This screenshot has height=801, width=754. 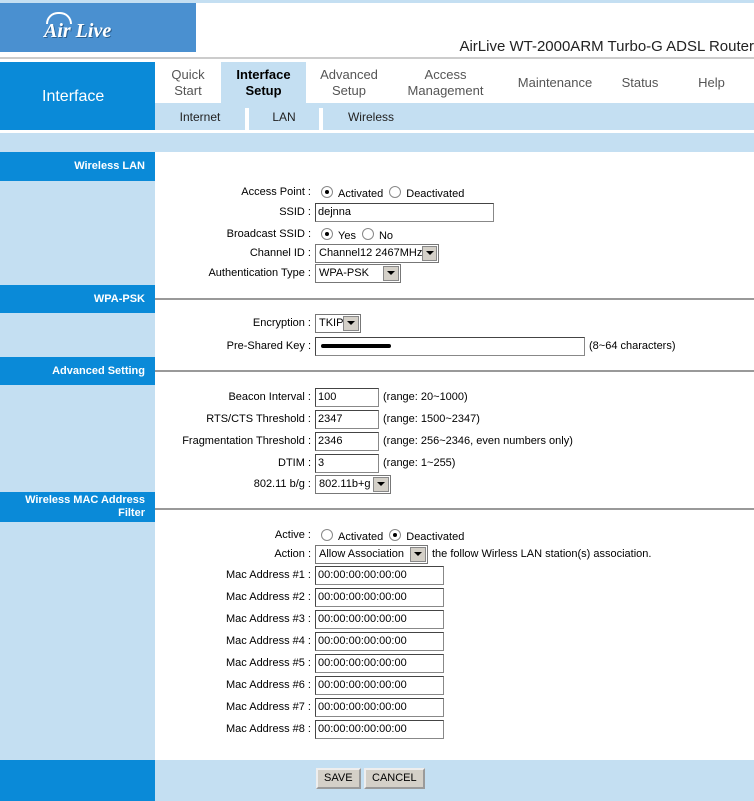 What do you see at coordinates (269, 397) in the screenshot?
I see `field-label: Beacon Interval :` at bounding box center [269, 397].